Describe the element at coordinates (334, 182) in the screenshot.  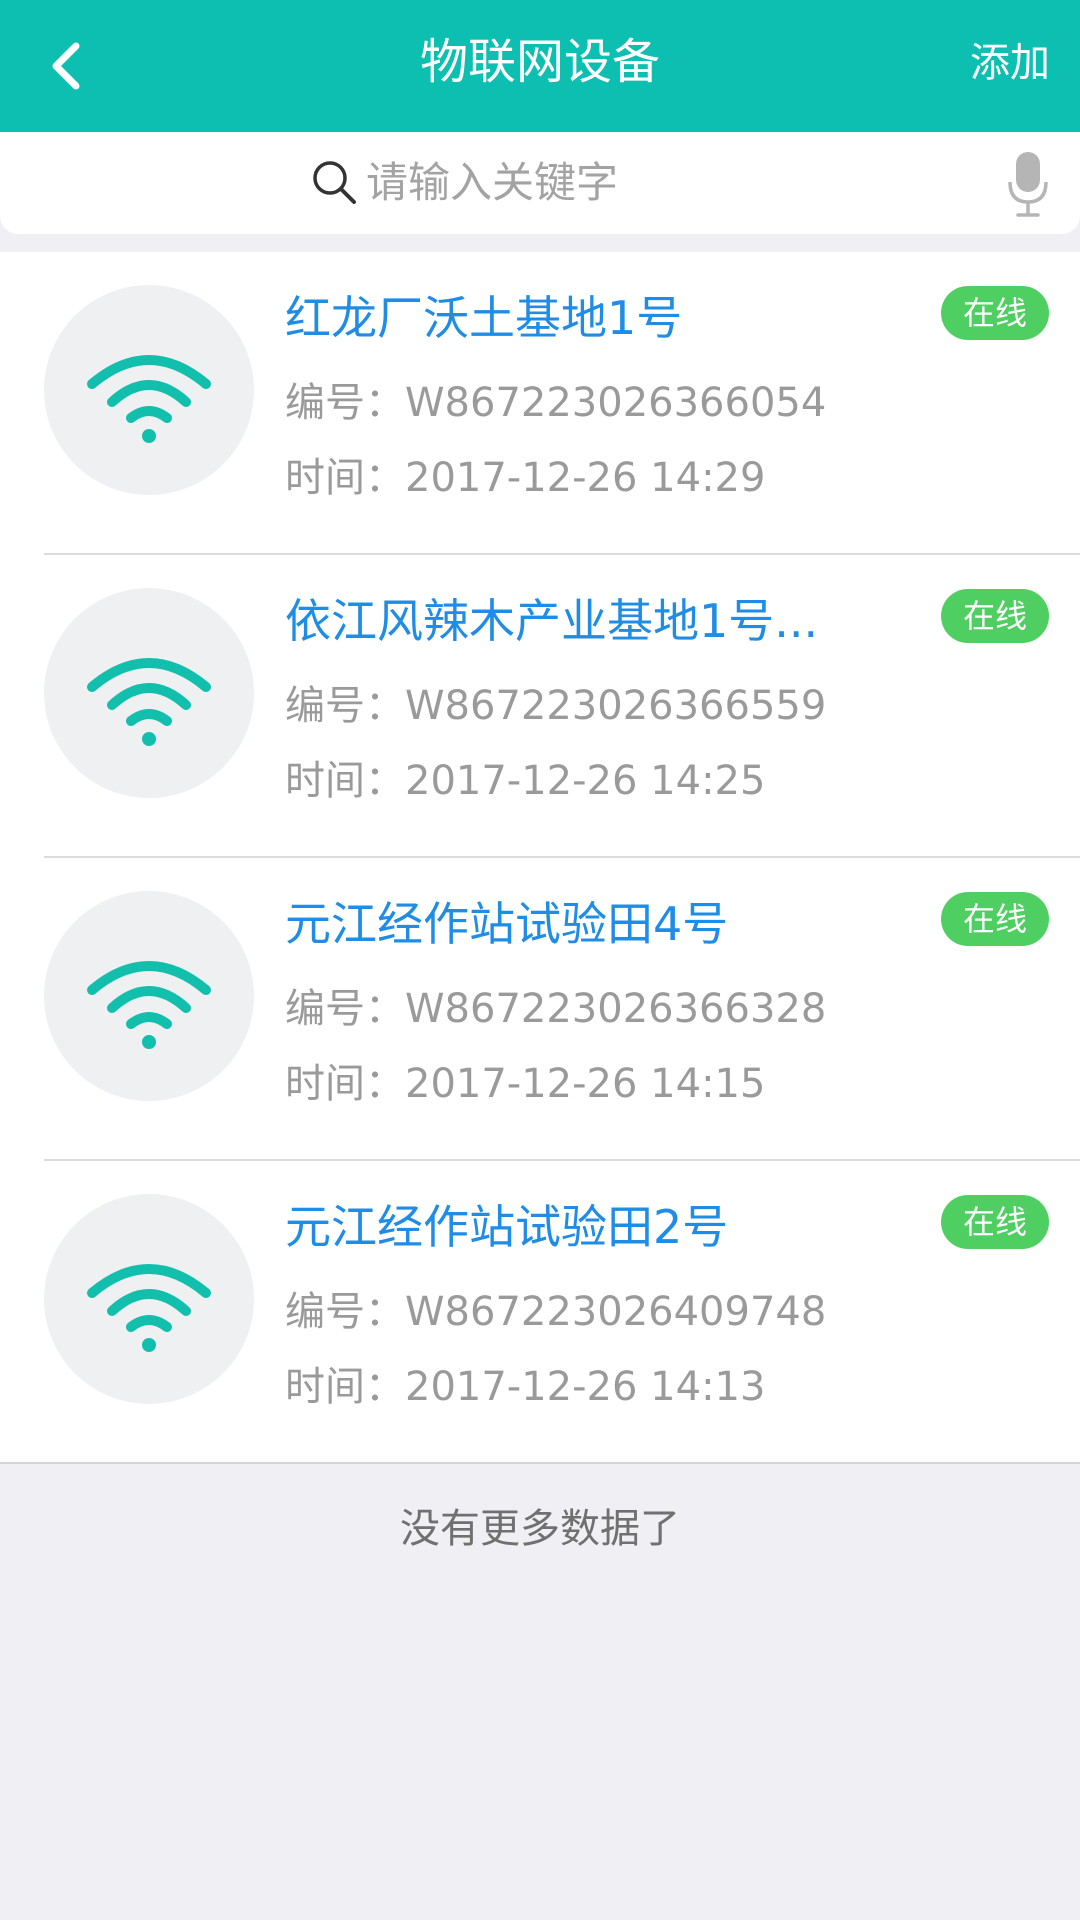
I see `search-icon` at that location.